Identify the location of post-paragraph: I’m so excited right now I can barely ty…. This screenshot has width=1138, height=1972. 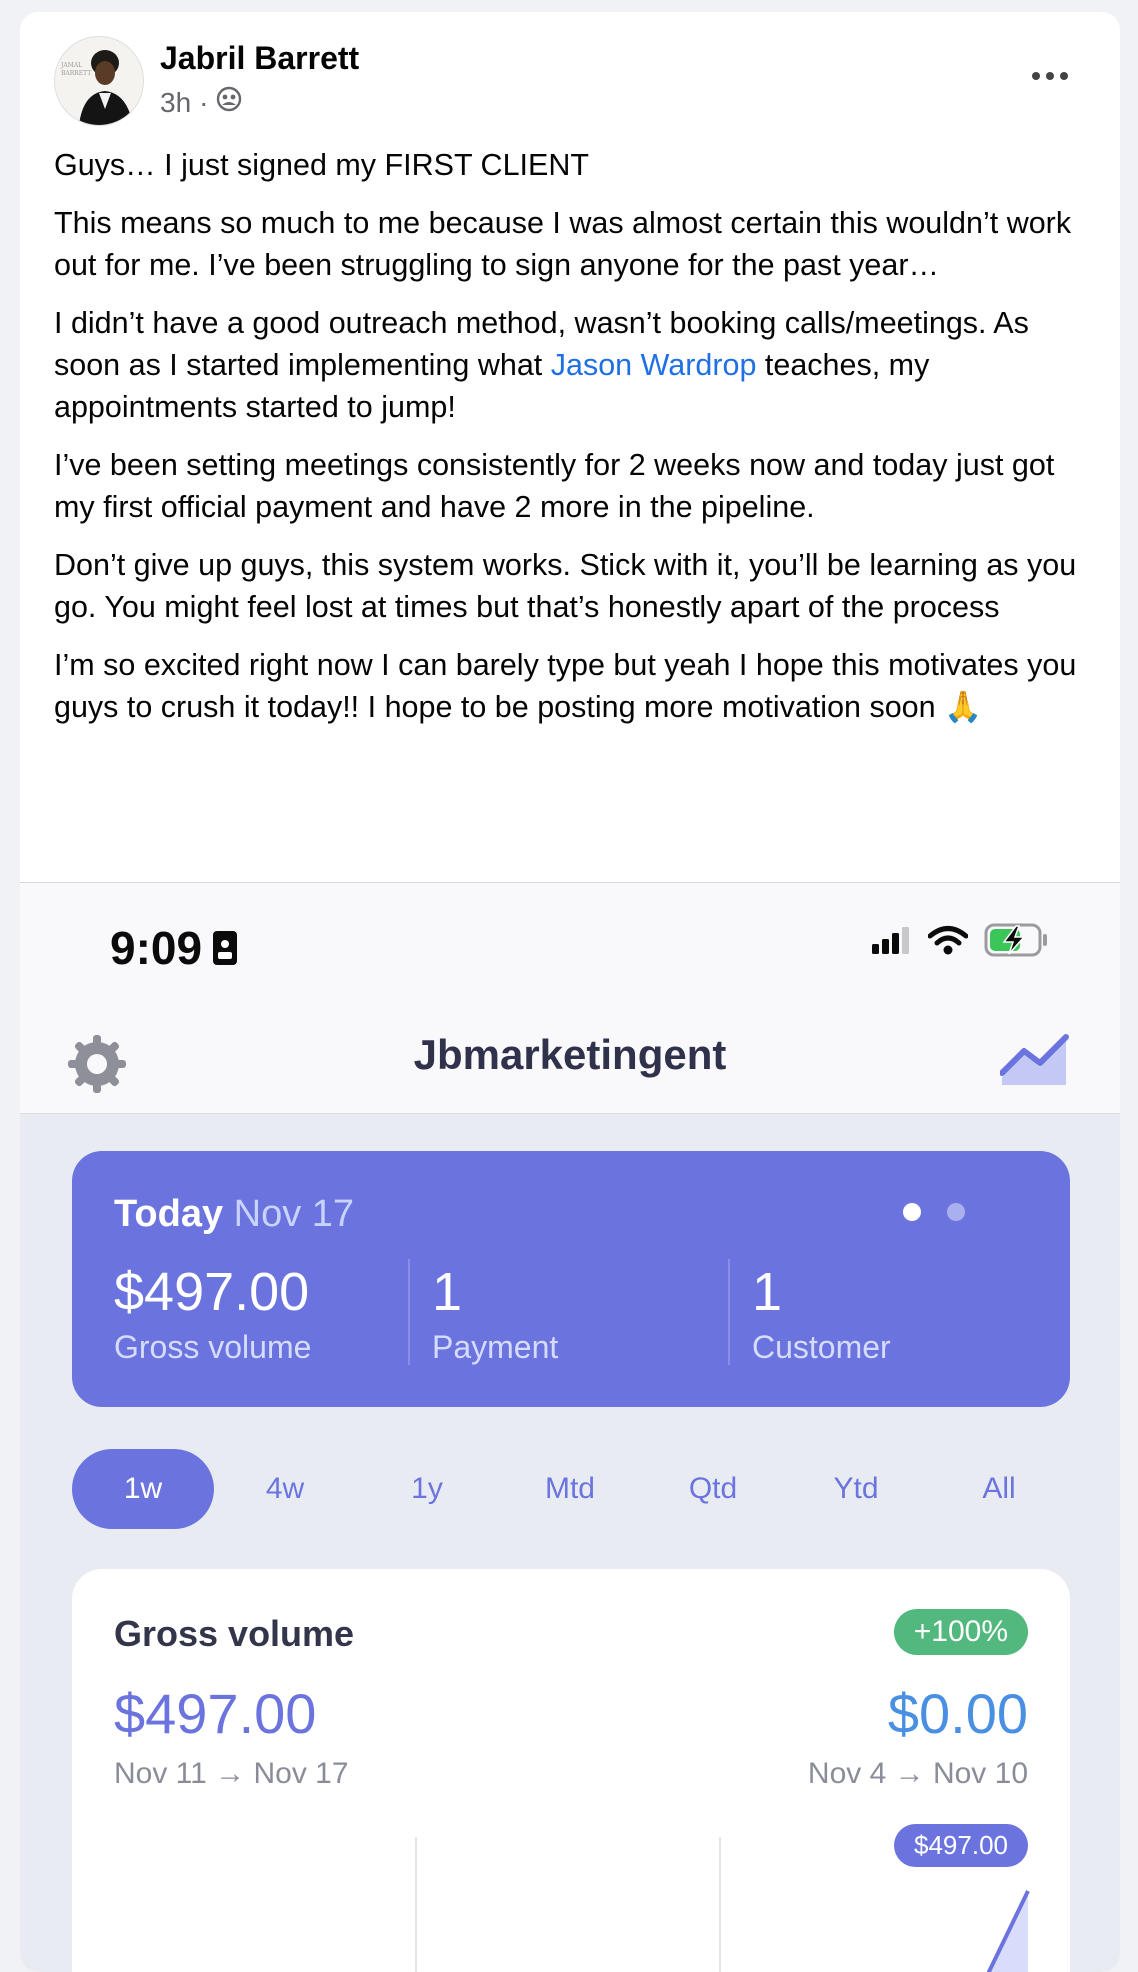
(565, 686).